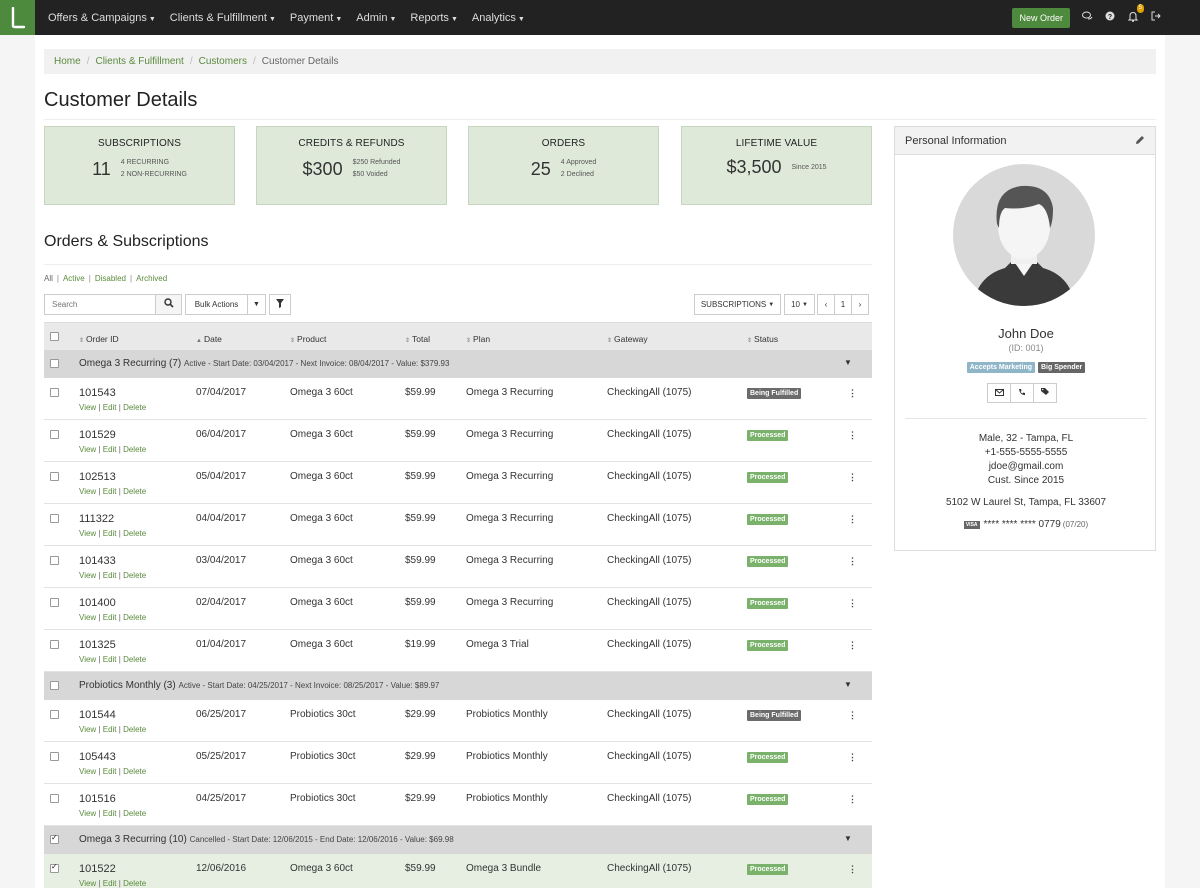  Describe the element at coordinates (67, 61) in the screenshot. I see `breadcrumb-home: Home` at that location.